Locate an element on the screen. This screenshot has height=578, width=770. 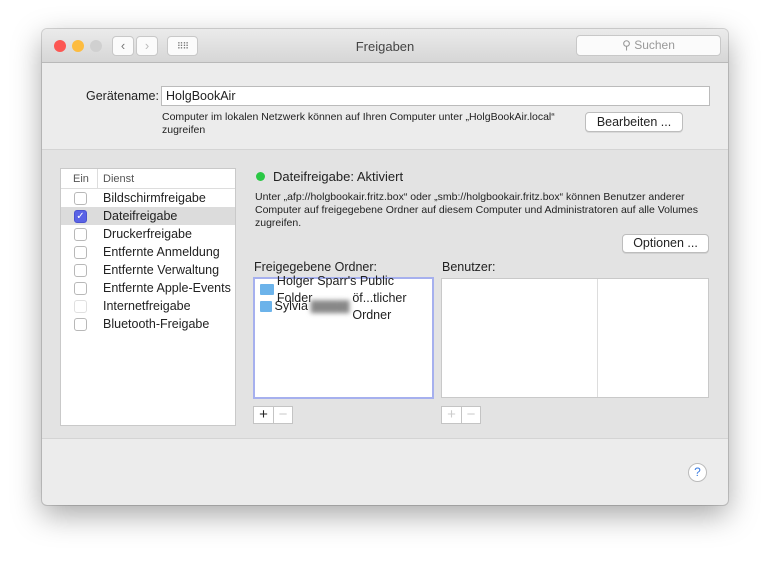
col-on: Ein is located at coordinates (81, 179).